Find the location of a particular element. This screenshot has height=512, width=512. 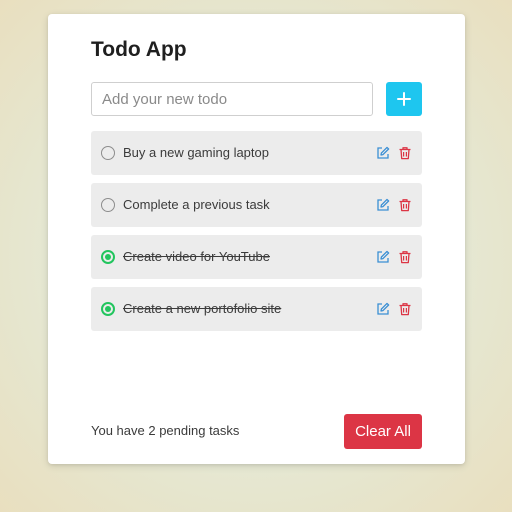

add-todo-row is located at coordinates (256, 99).